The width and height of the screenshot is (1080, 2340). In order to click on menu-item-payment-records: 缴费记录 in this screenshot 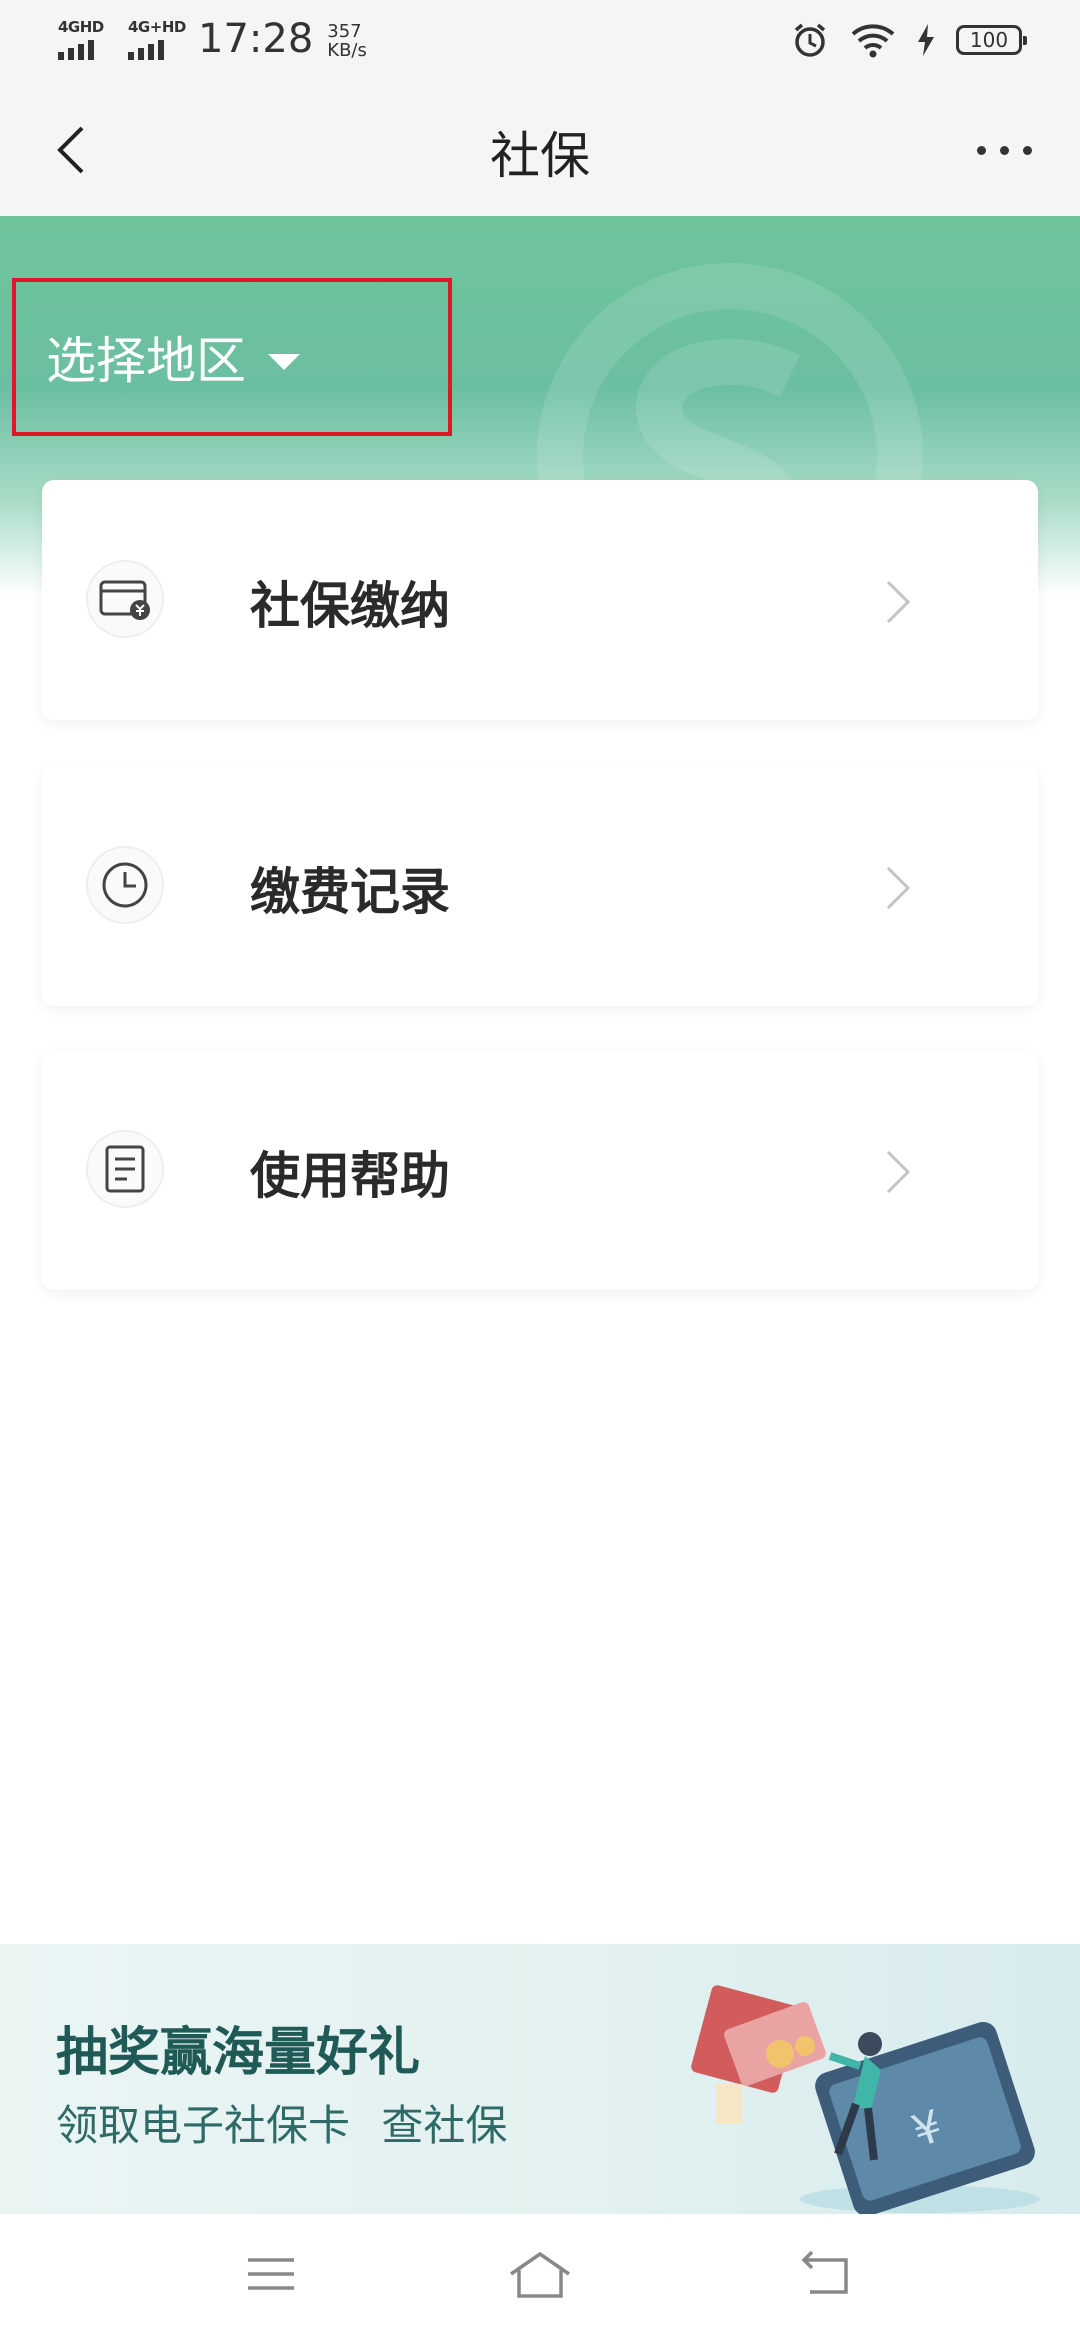, I will do `click(540, 886)`.